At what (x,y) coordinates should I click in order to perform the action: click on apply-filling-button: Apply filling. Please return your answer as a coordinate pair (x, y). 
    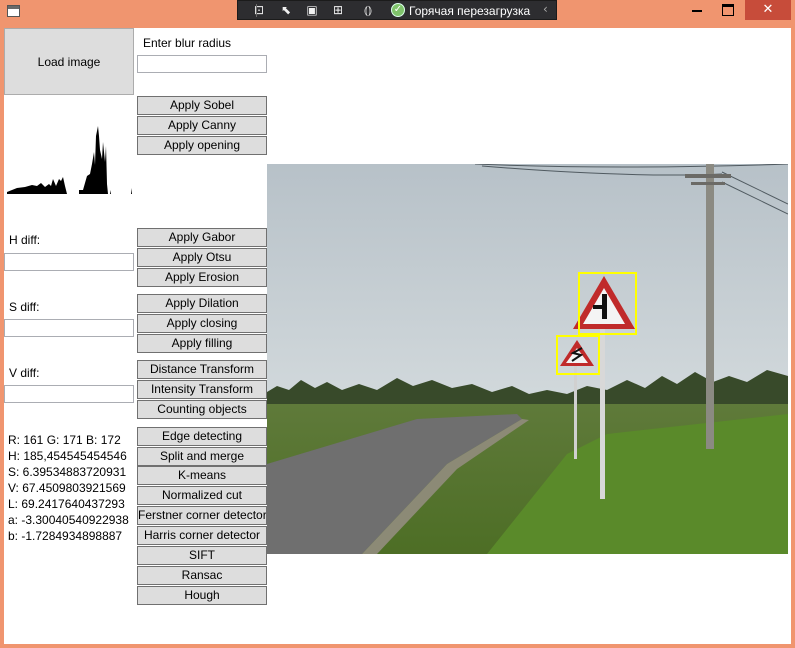
    Looking at the image, I should click on (202, 343).